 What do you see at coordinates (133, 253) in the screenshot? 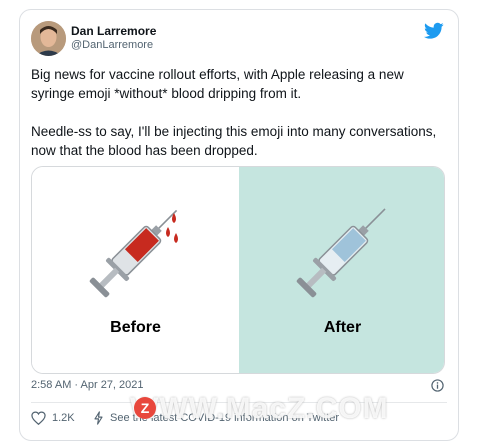
I see `bloody-syringe-icon` at bounding box center [133, 253].